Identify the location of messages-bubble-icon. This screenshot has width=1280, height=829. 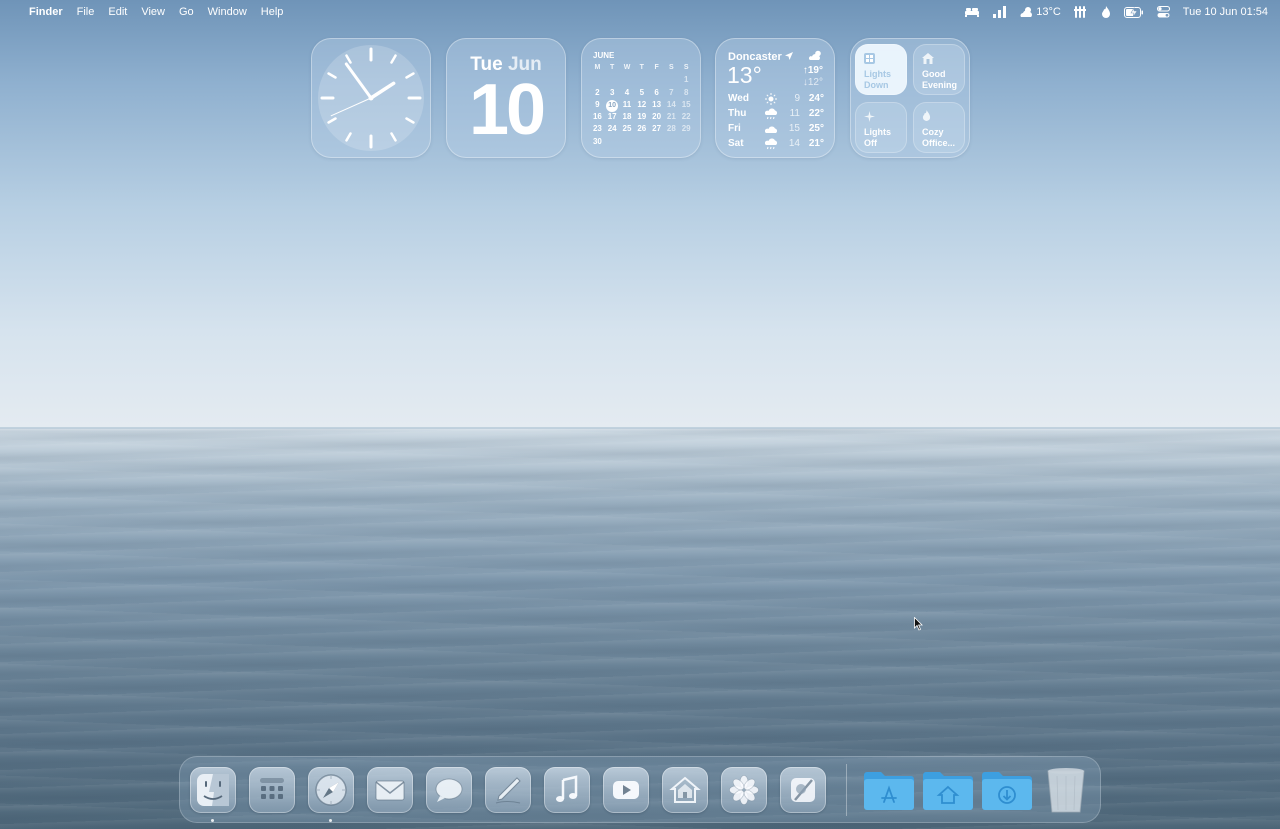
(449, 790).